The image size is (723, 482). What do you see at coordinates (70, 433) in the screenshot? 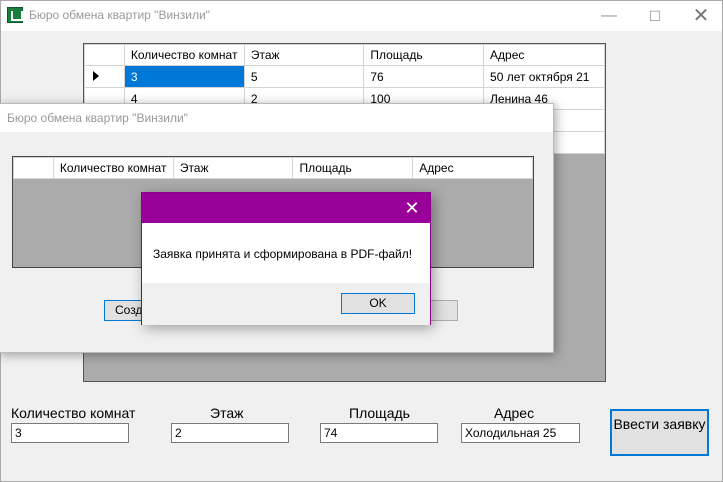
I see `rooms-field: 3` at bounding box center [70, 433].